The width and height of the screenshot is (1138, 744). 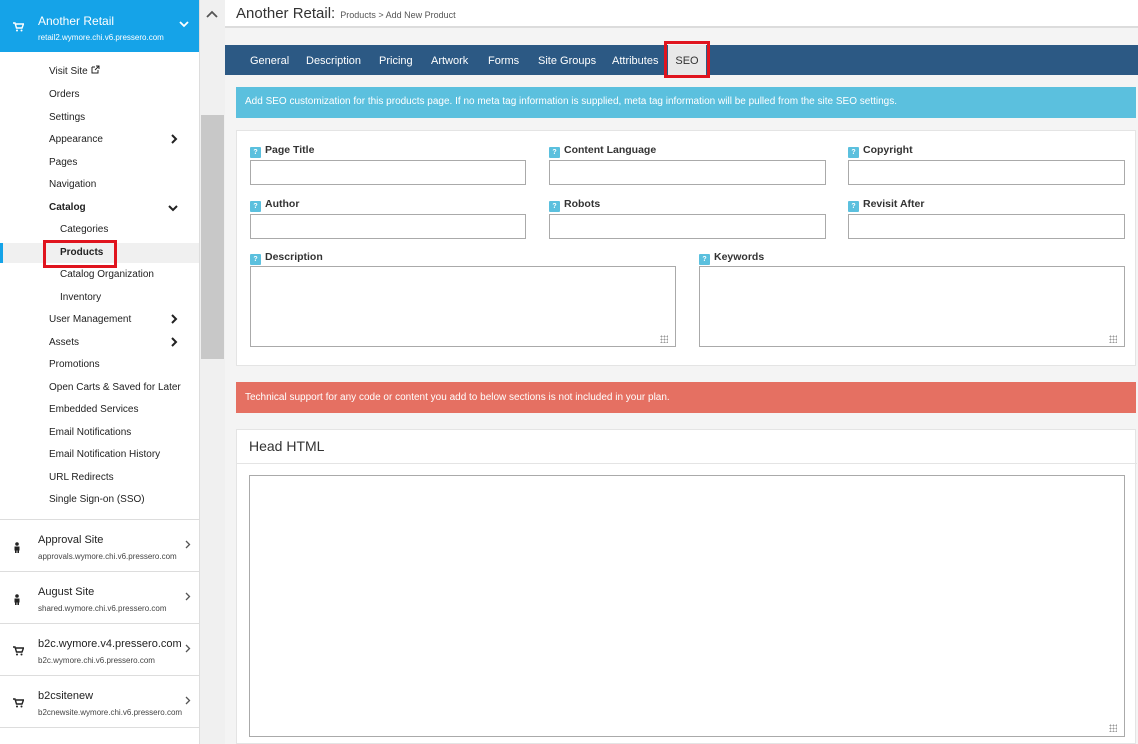 What do you see at coordinates (212, 14) in the screenshot?
I see `chevron-up-icon` at bounding box center [212, 14].